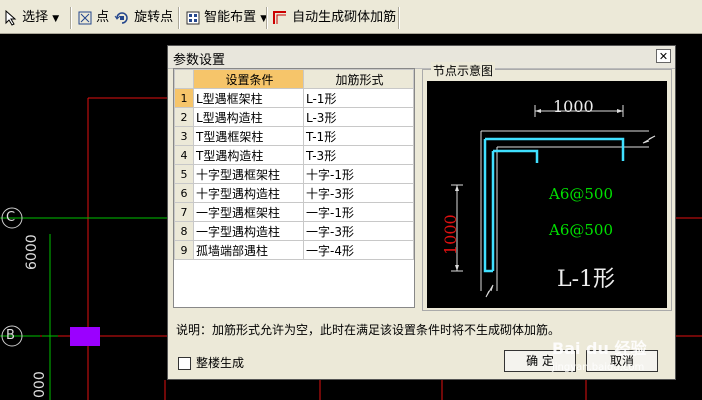 This screenshot has height=400, width=702. I want to click on table-row: 3 T型遇框架柱 T-1形, so click(294, 136).